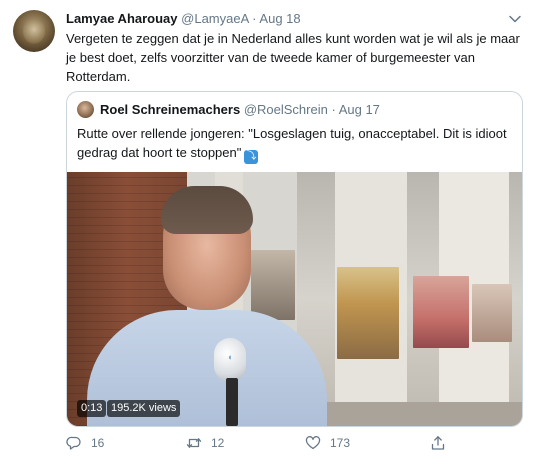 This screenshot has height=465, width=536. What do you see at coordinates (170, 109) in the screenshot?
I see `quoted-author-name: Roel Schreinemachers` at bounding box center [170, 109].